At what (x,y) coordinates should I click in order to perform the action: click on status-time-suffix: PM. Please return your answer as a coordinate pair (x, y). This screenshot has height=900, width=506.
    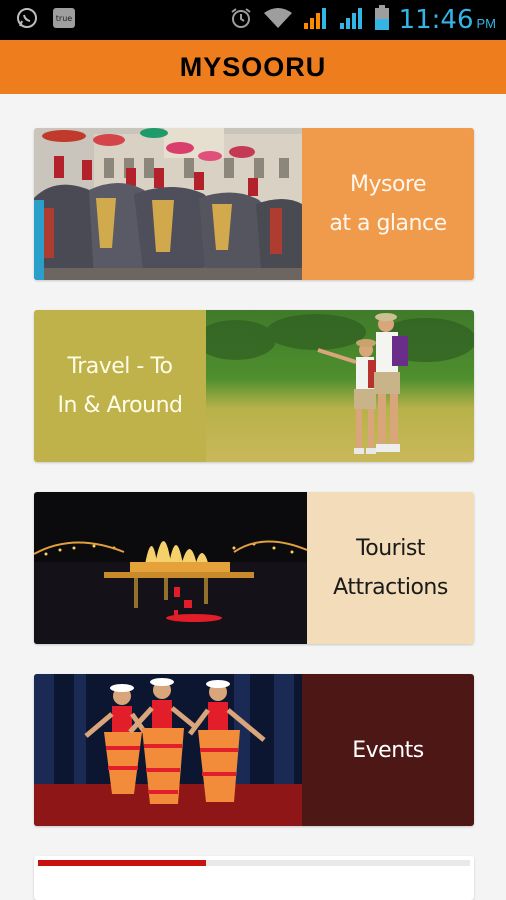
    Looking at the image, I should click on (486, 23).